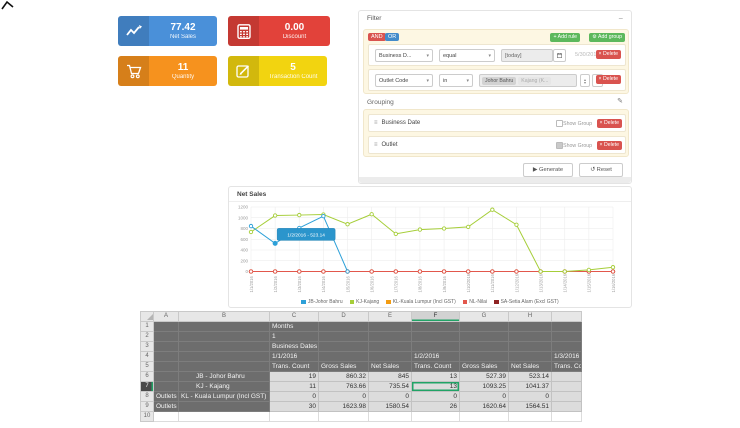 This screenshot has width=740, height=428. I want to click on cell-E2, so click(390, 336).